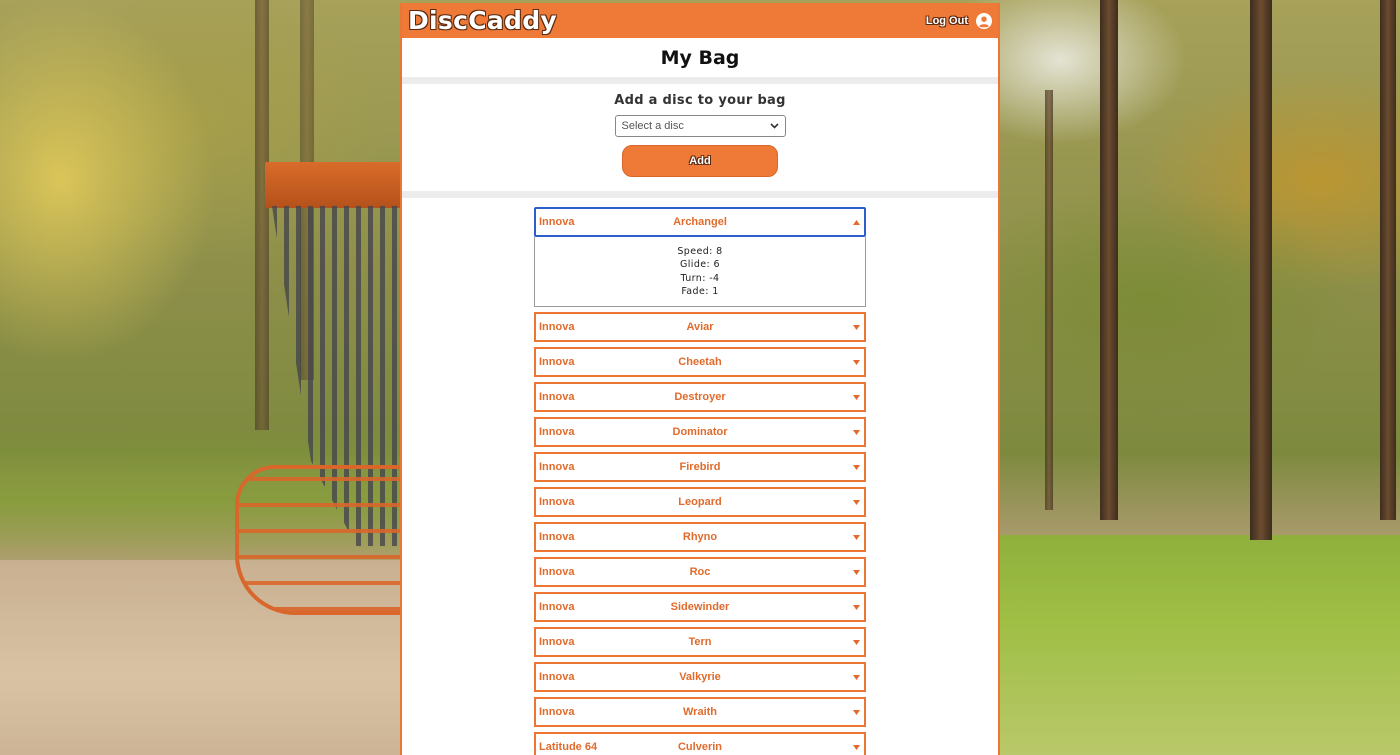 The width and height of the screenshot is (1400, 755). I want to click on disc-item-header: Innova Archangel, so click(700, 222).